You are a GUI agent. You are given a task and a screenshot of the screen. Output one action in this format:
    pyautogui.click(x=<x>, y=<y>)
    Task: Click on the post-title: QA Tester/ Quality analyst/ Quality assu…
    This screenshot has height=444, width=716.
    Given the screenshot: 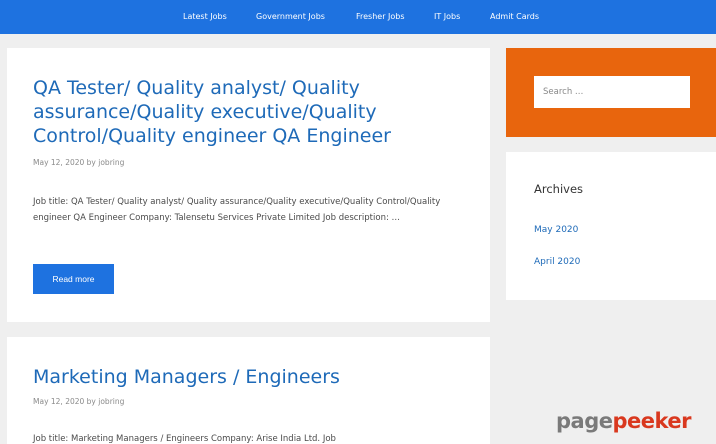 What is the action you would take?
    pyautogui.click(x=248, y=112)
    